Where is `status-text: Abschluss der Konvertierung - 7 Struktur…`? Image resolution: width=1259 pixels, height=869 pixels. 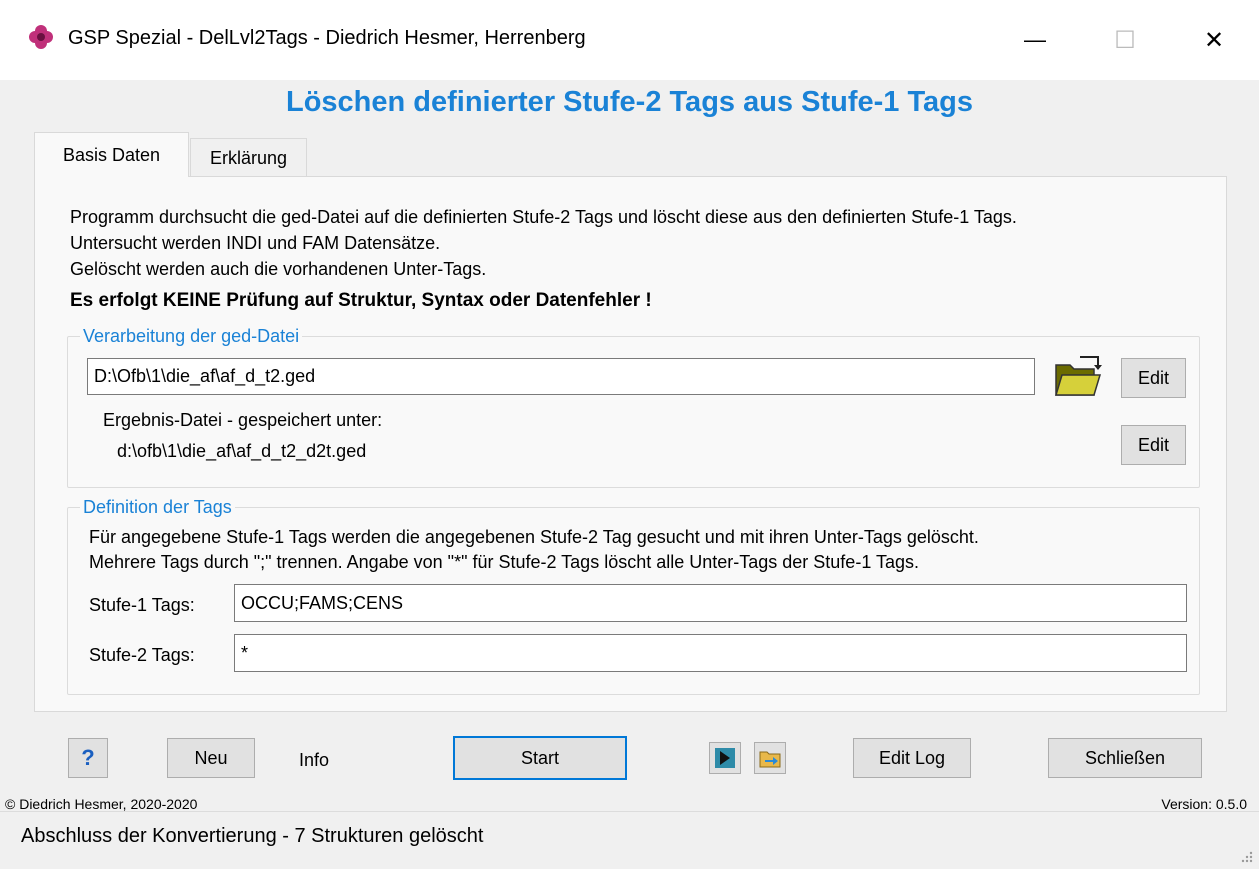 status-text: Abschluss der Konvertierung - 7 Struktur… is located at coordinates (252, 836).